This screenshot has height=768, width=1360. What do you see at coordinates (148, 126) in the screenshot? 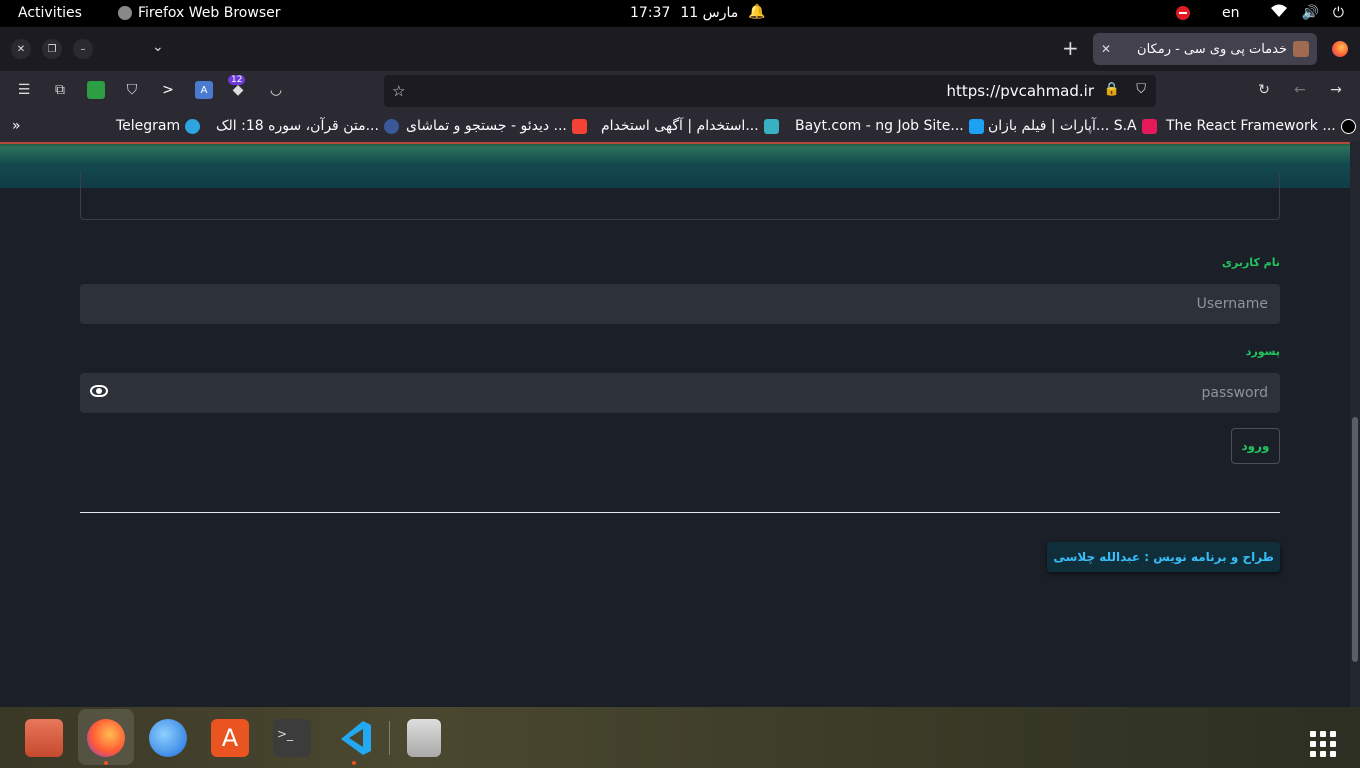
I see `bookmark-label: Telegram` at bounding box center [148, 126].